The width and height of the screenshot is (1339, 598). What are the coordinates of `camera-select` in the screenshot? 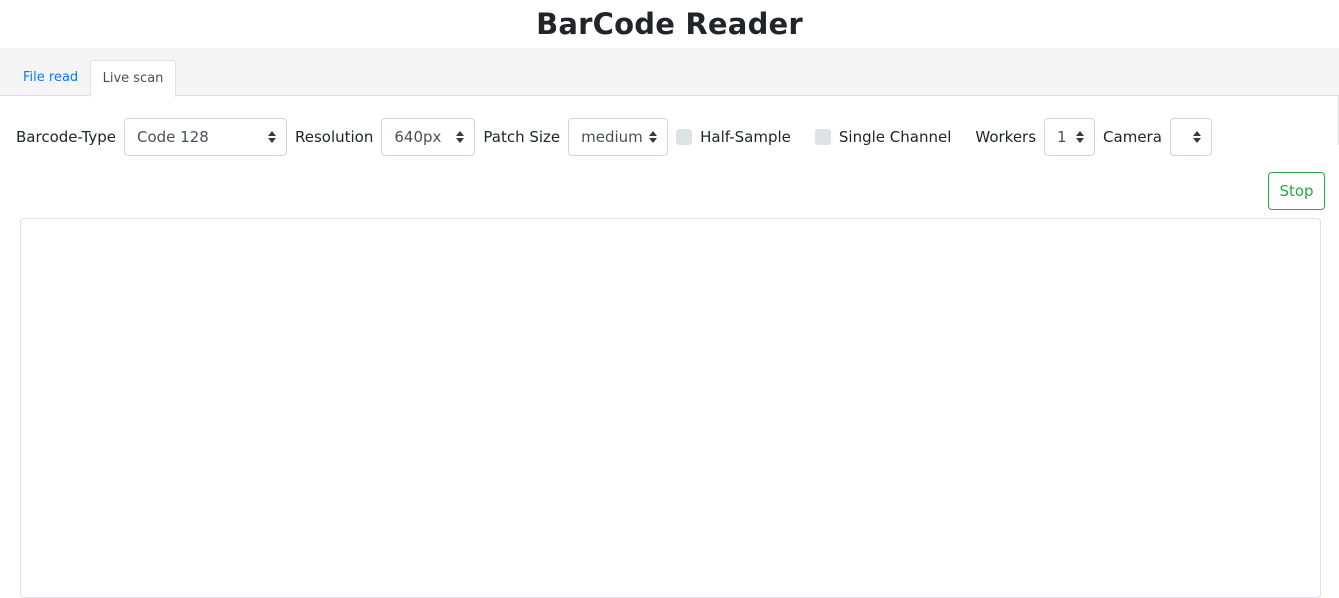 It's located at (1190, 137).